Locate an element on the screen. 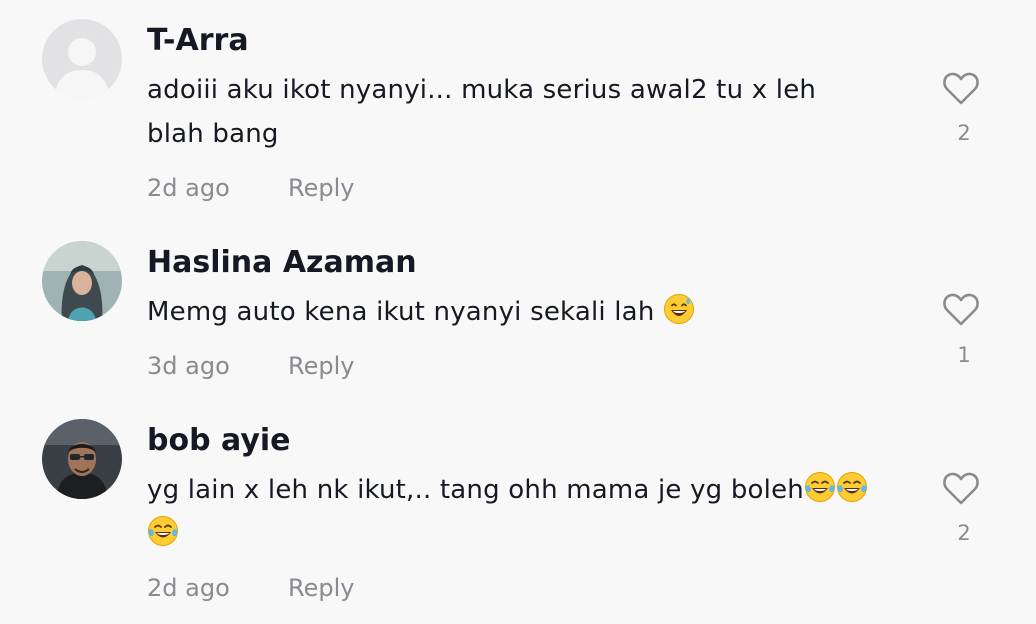 This screenshot has width=1036, height=624. comment-username: T-Arra is located at coordinates (198, 41).